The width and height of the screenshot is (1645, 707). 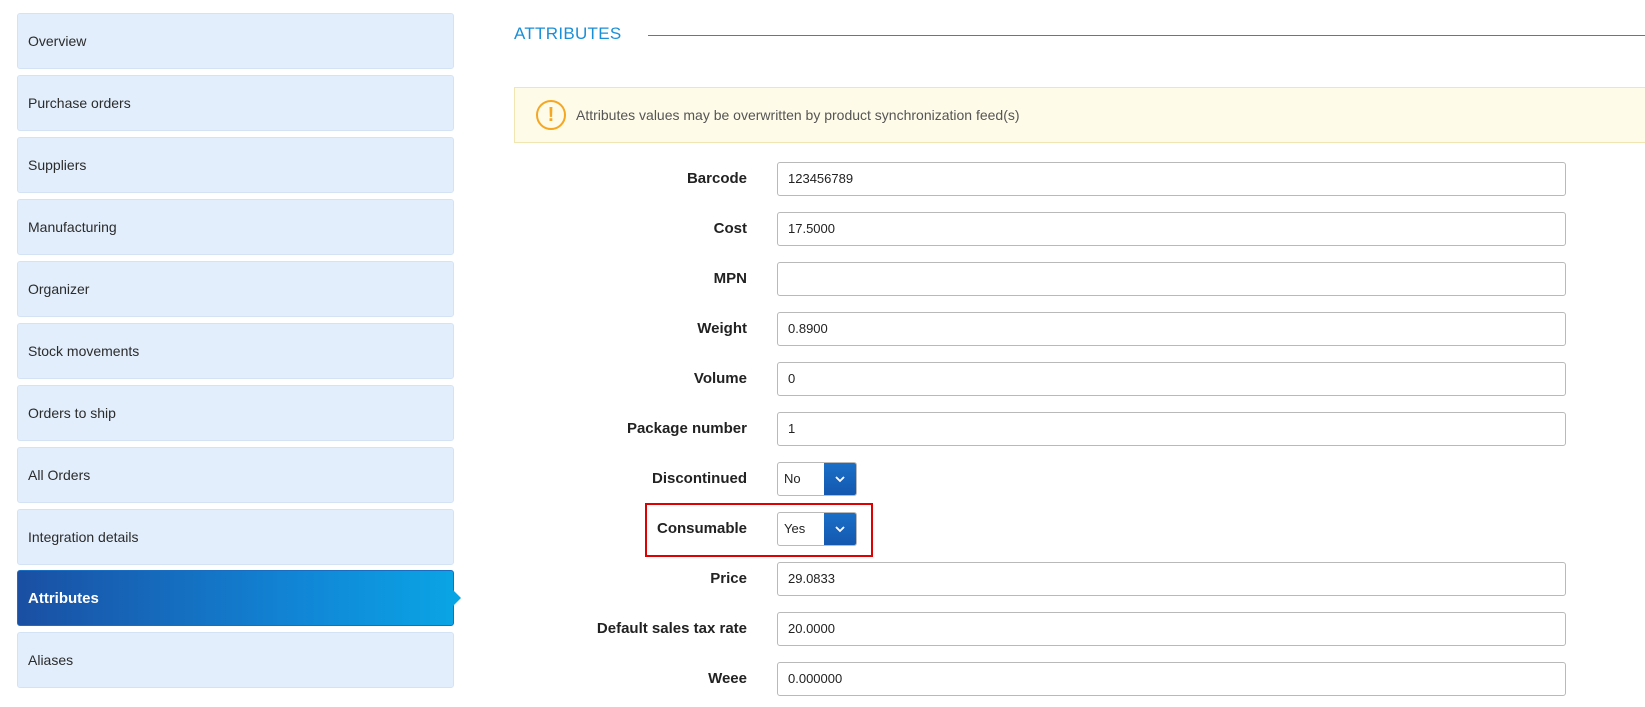 What do you see at coordinates (686, 428) in the screenshot?
I see `package-number-label: Package number` at bounding box center [686, 428].